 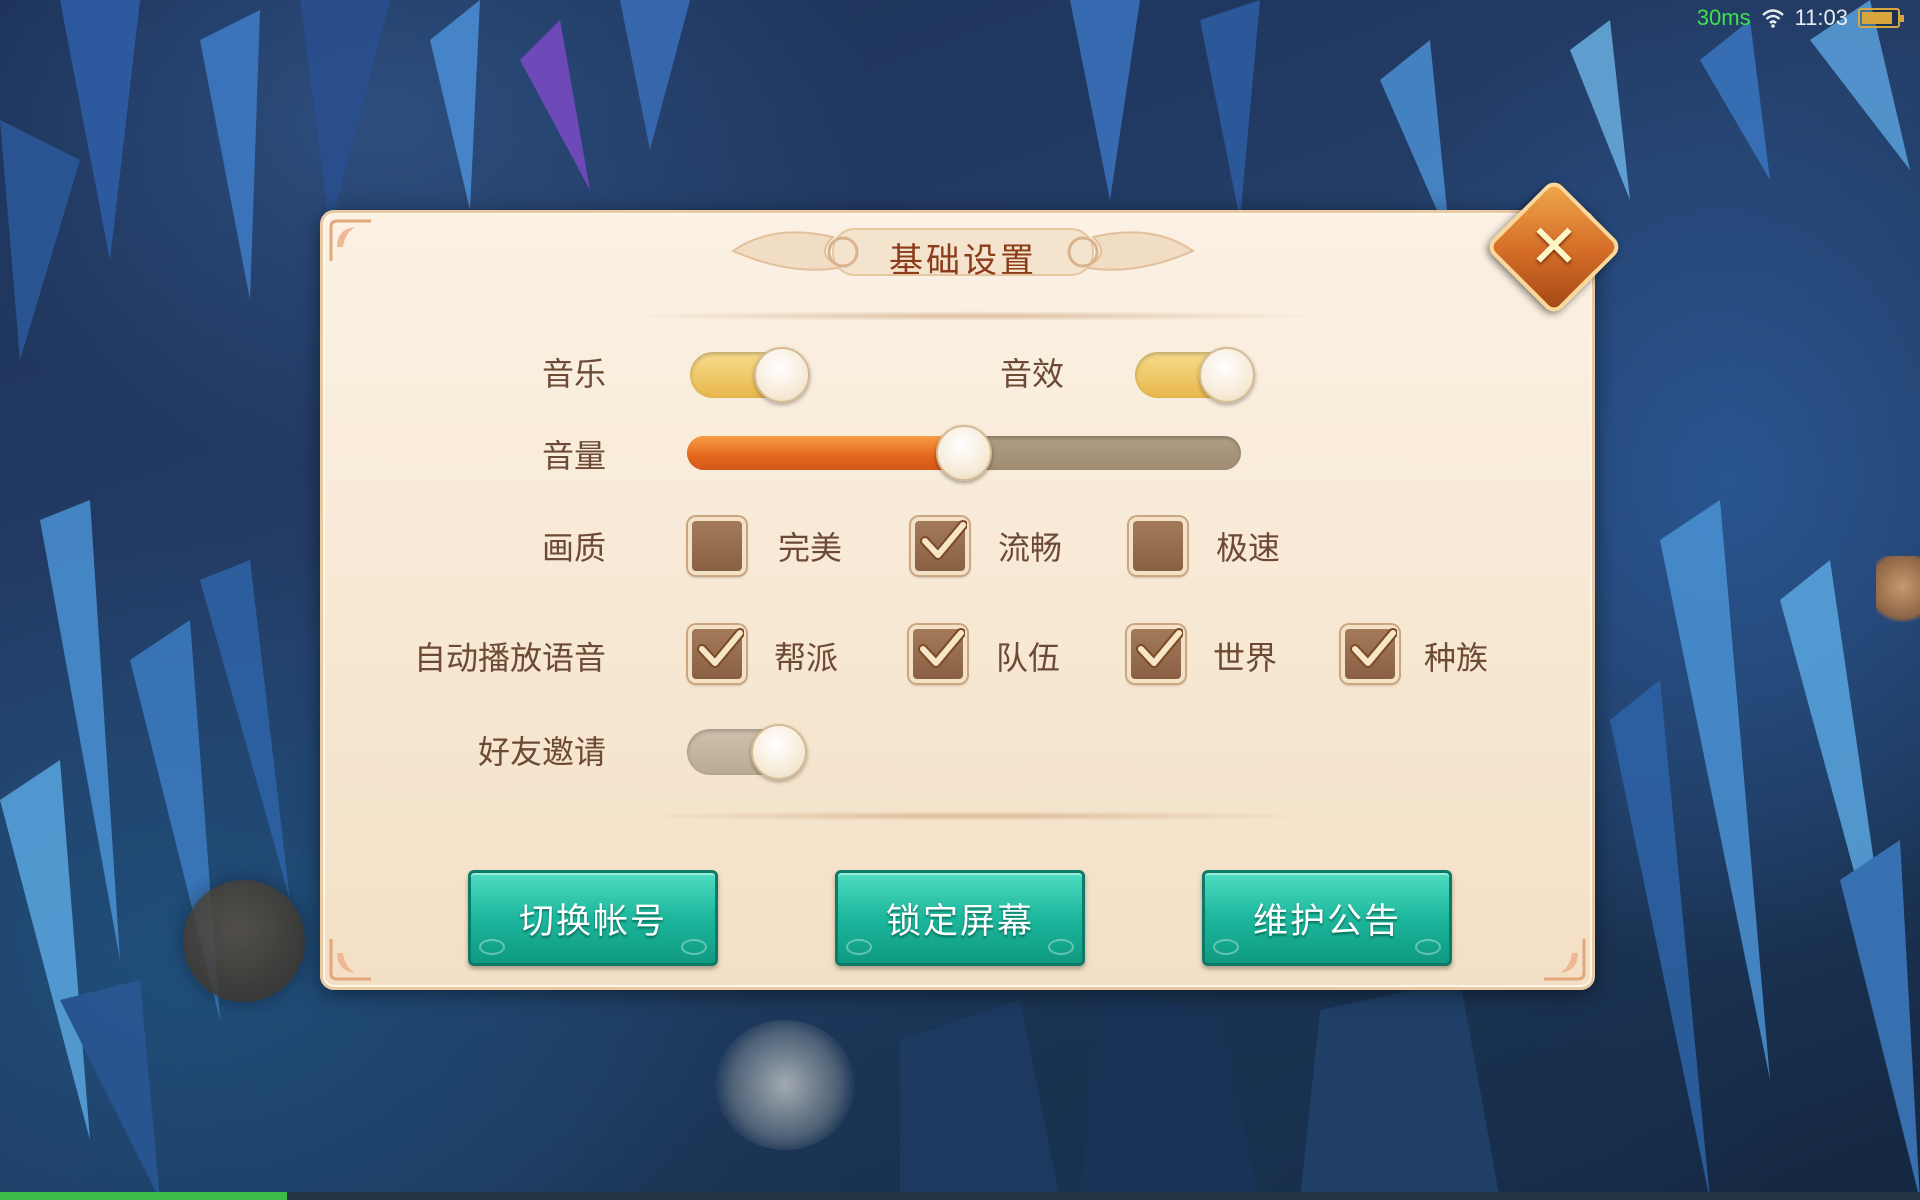 What do you see at coordinates (806, 658) in the screenshot?
I see `voice-guild-label: 帮派` at bounding box center [806, 658].